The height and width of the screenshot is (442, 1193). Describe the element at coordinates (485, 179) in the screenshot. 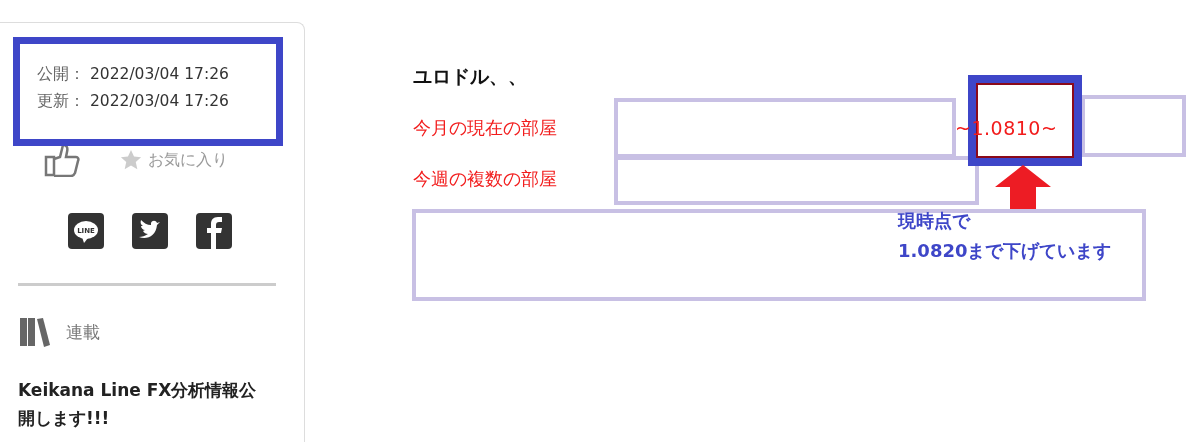

I see `row-label: 今週の複数の部屋` at that location.